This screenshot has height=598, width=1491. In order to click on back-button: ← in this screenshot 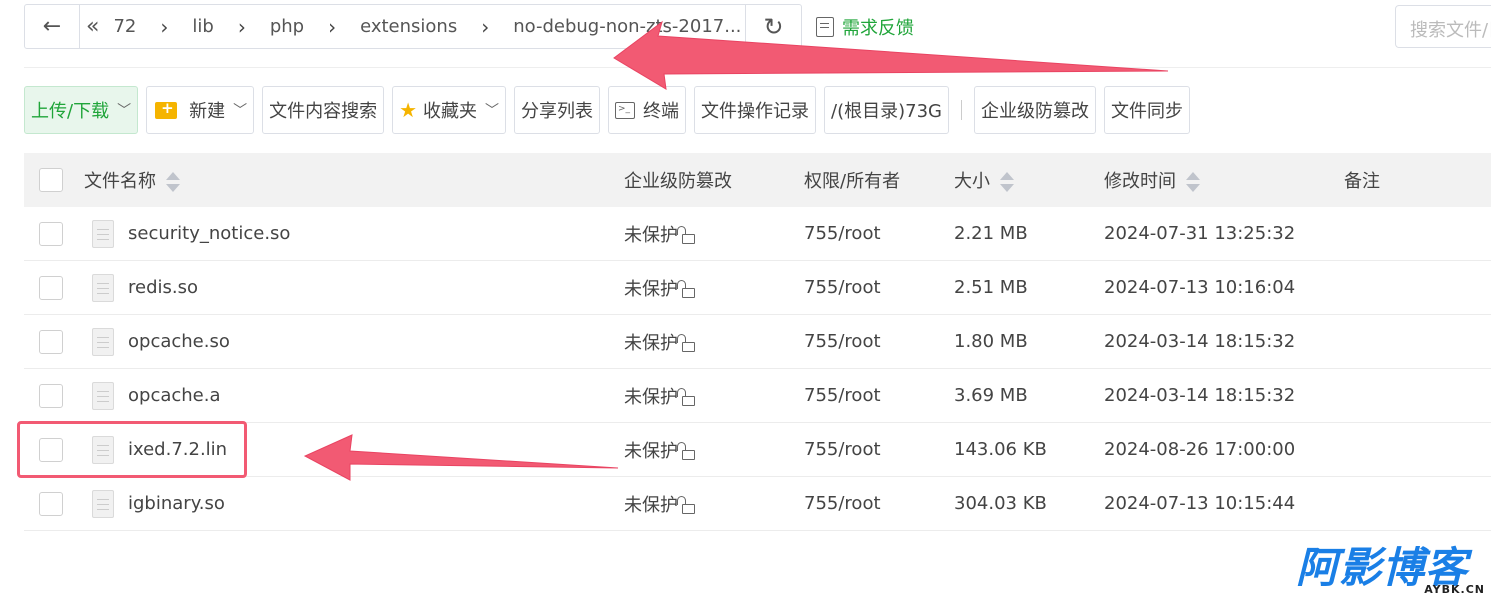, I will do `click(52, 26)`.